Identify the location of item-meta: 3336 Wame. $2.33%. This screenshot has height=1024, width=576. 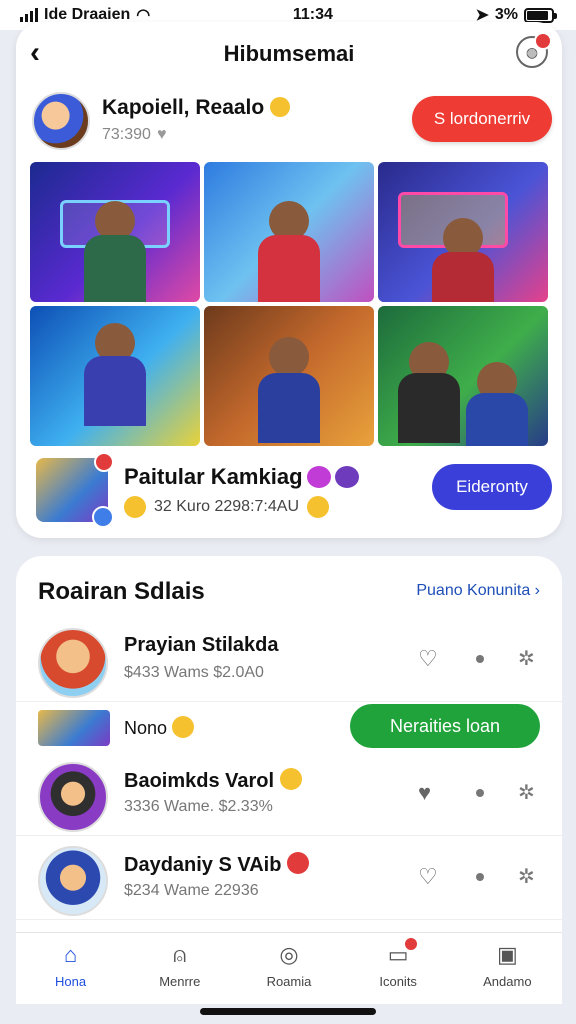
(198, 806).